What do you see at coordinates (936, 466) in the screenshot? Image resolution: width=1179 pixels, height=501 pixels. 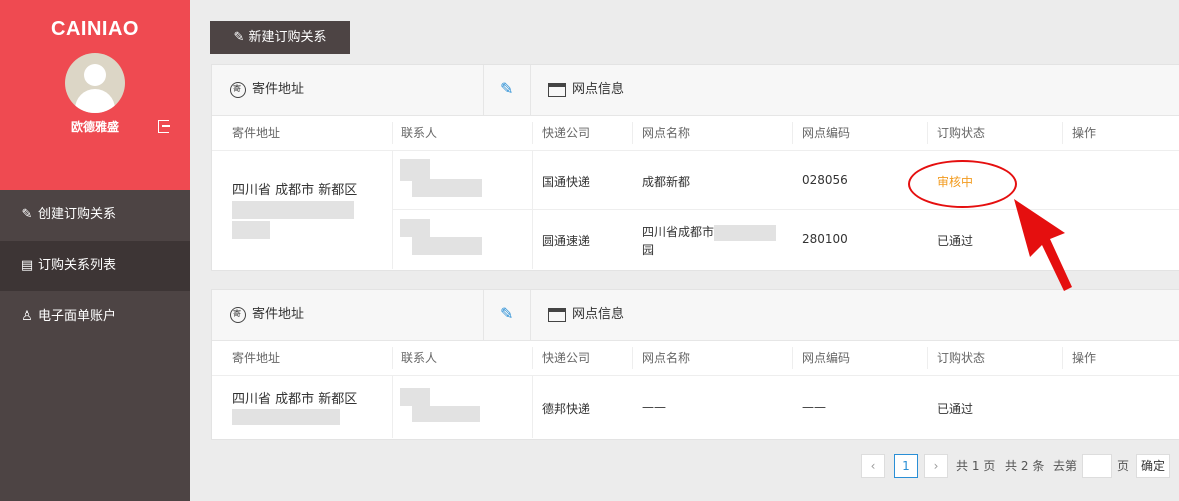 I see `next-page-button: ›` at bounding box center [936, 466].